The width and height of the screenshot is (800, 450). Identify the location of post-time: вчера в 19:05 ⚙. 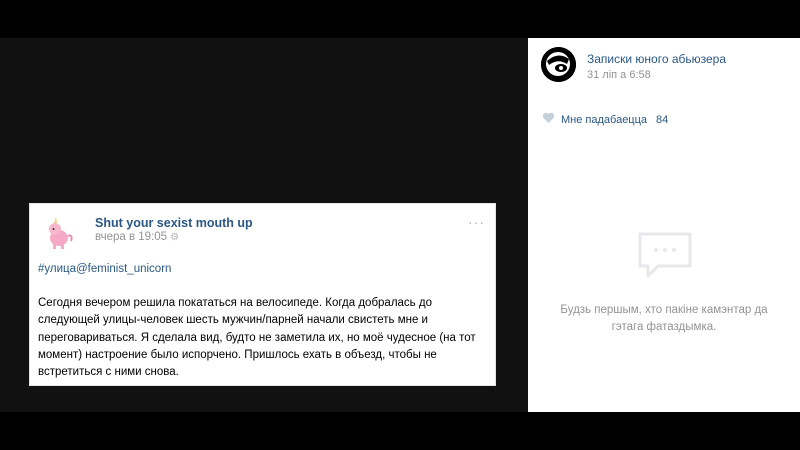
(137, 237).